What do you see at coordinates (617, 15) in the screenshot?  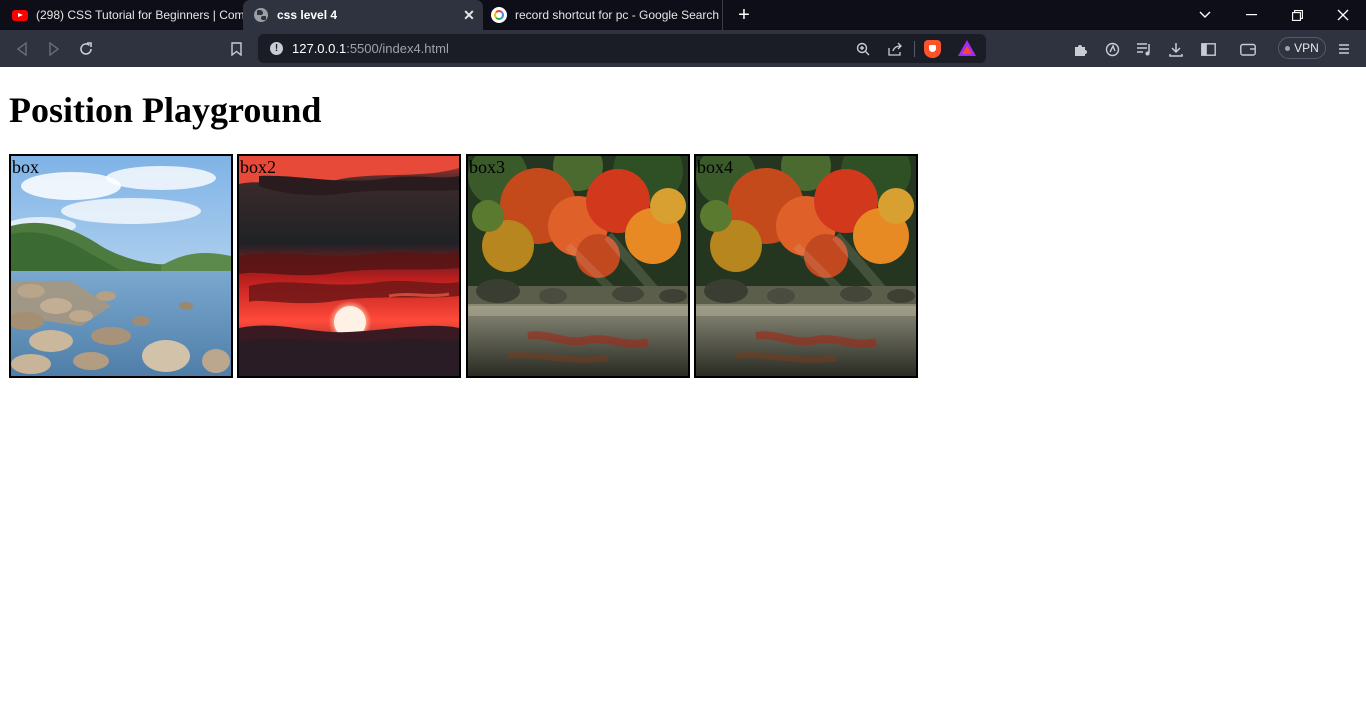 I see `tab-title: record shortcut for pc - Google Search` at bounding box center [617, 15].